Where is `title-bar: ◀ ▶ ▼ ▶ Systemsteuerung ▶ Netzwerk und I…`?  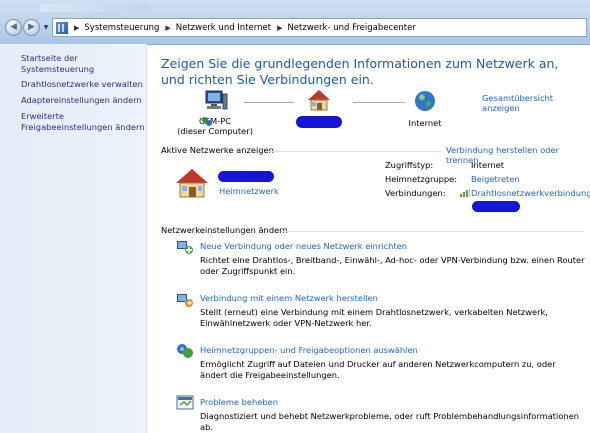
title-bar: ◀ ▶ ▼ ▶ Systemsteuerung ▶ Netzwerk und I… is located at coordinates (295, 22).